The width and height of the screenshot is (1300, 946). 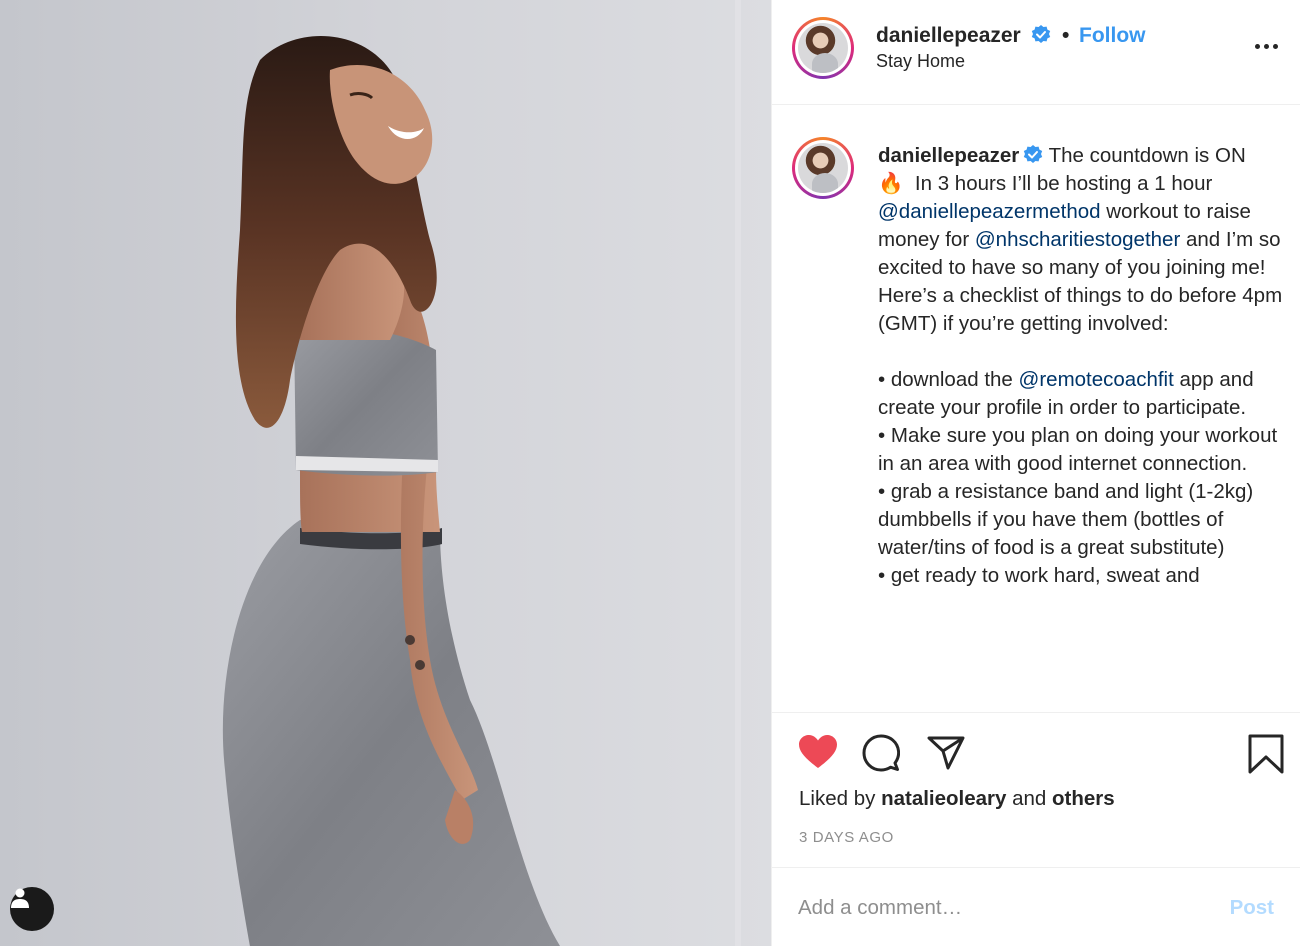 I want to click on likes-conjunction: and, so click(x=1029, y=798).